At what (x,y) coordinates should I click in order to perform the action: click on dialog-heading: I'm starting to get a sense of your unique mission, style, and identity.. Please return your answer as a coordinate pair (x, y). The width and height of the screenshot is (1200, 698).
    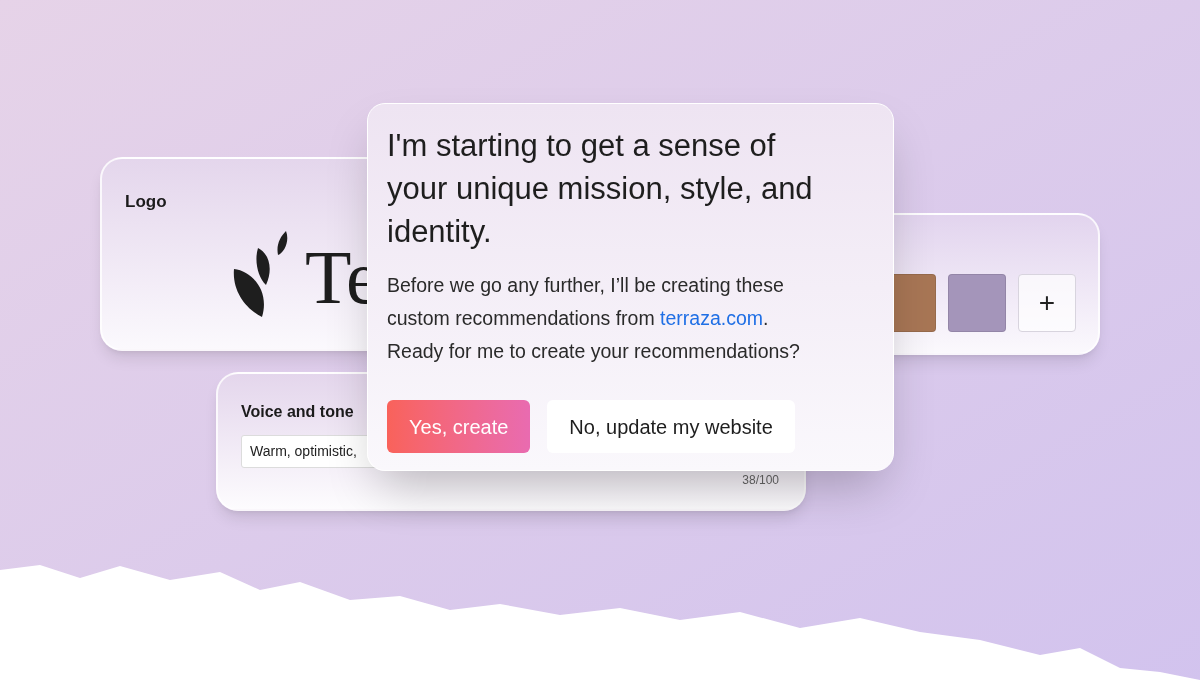
    Looking at the image, I should click on (600, 189).